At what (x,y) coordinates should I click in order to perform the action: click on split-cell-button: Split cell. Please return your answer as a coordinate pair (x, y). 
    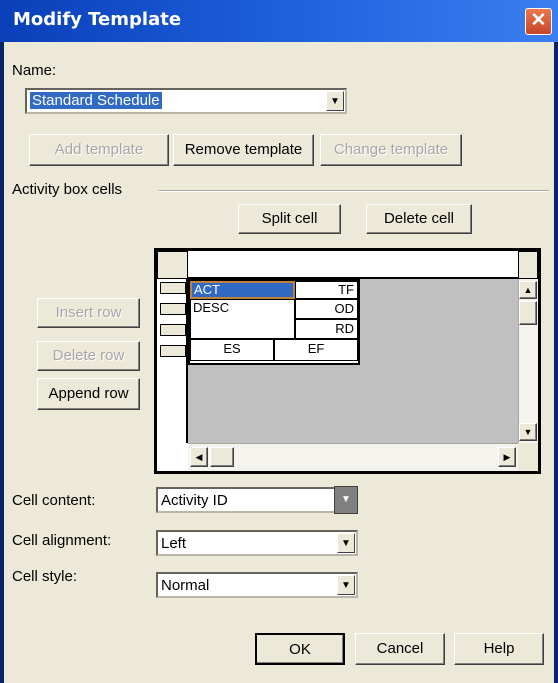
    Looking at the image, I should click on (289, 219).